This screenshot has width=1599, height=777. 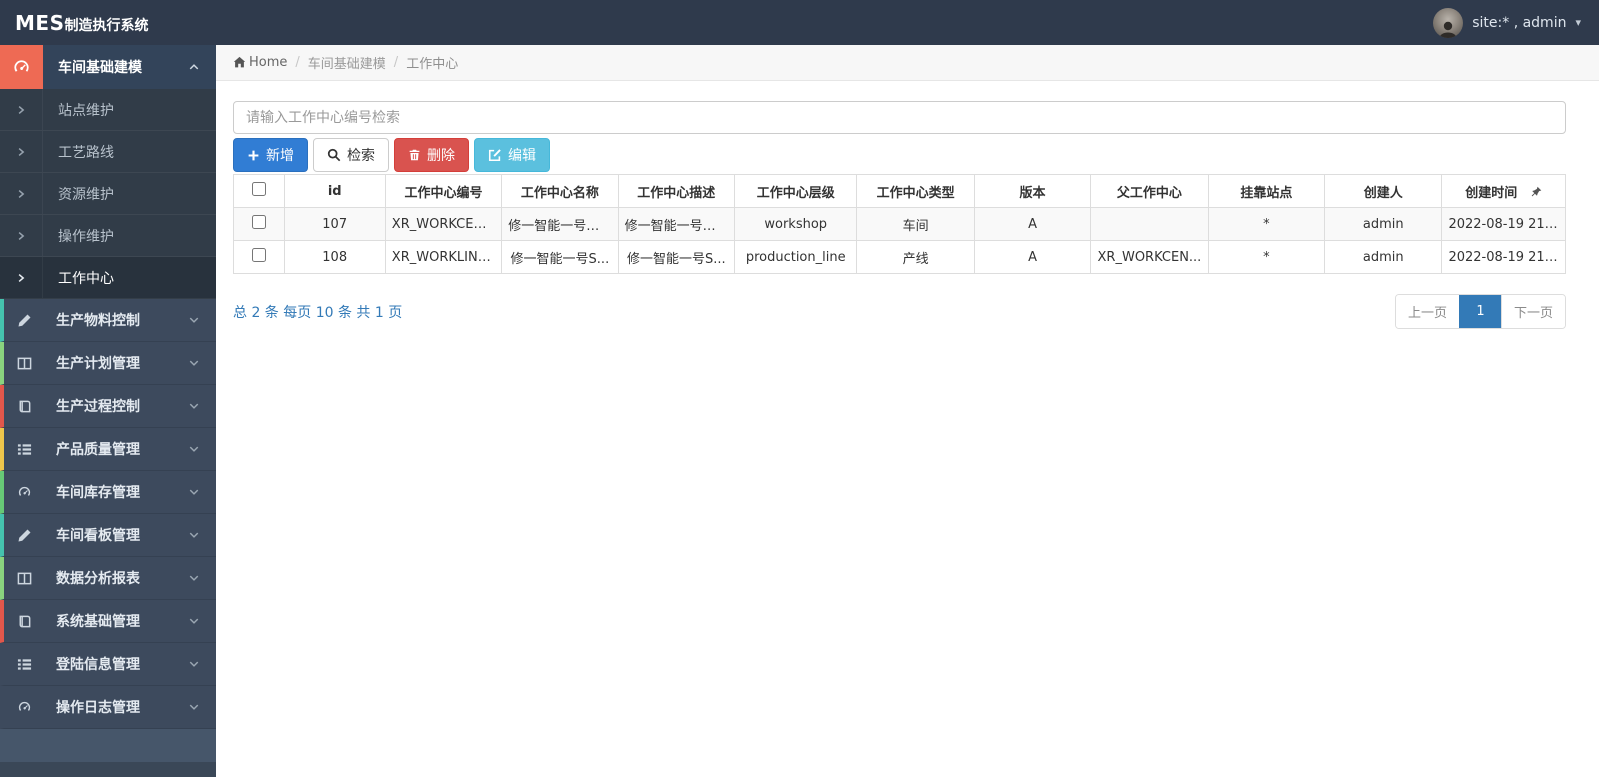 What do you see at coordinates (1266, 224) in the screenshot?
I see `cell-attached-site: *` at bounding box center [1266, 224].